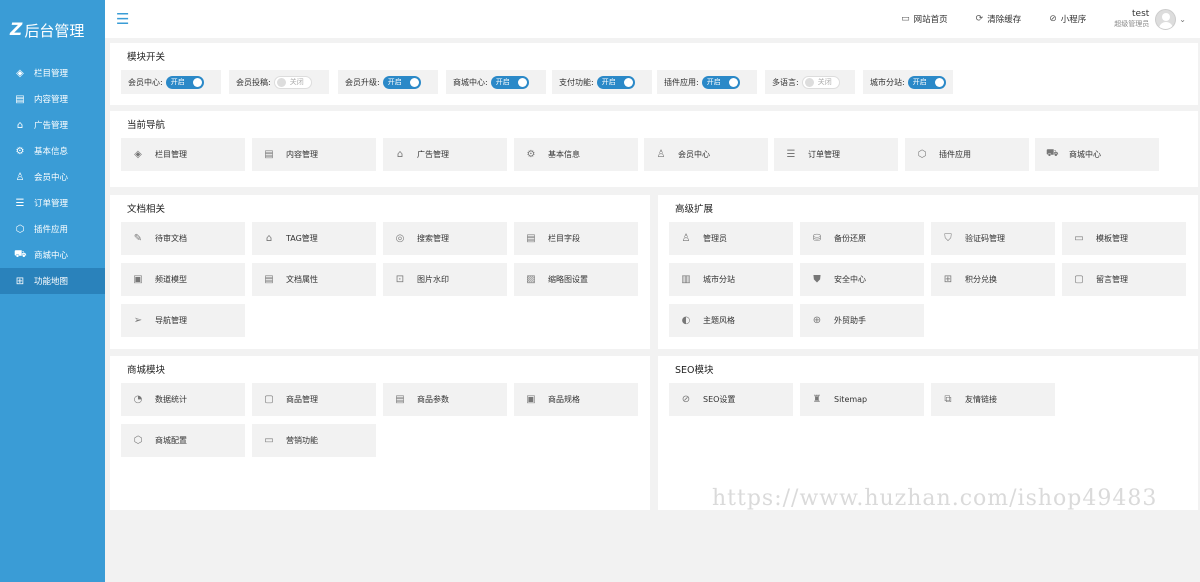  Describe the element at coordinates (171, 440) in the screenshot. I see `nav-card-label: 商城配置` at that location.